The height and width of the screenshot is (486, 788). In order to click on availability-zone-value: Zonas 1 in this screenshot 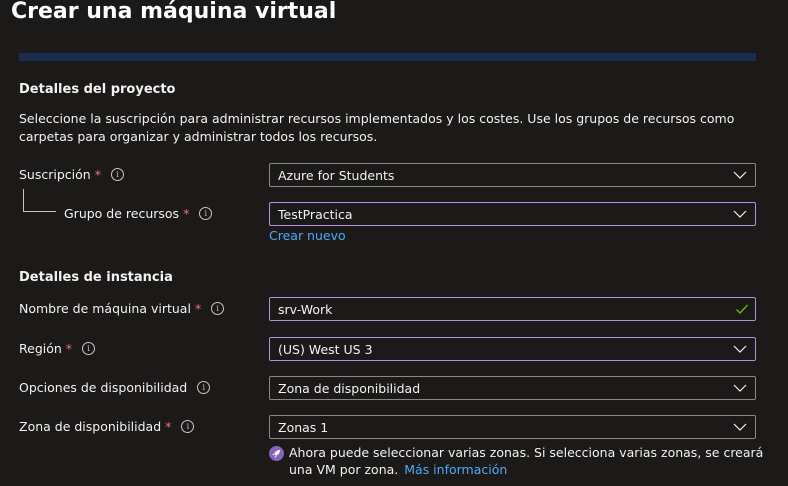, I will do `click(303, 427)`.